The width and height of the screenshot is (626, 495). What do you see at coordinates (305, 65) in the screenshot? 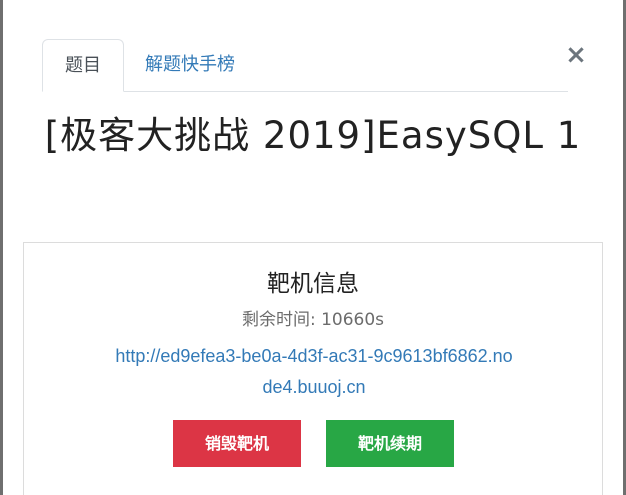
I see `modal-tabs: 题目 解题快手榜` at bounding box center [305, 65].